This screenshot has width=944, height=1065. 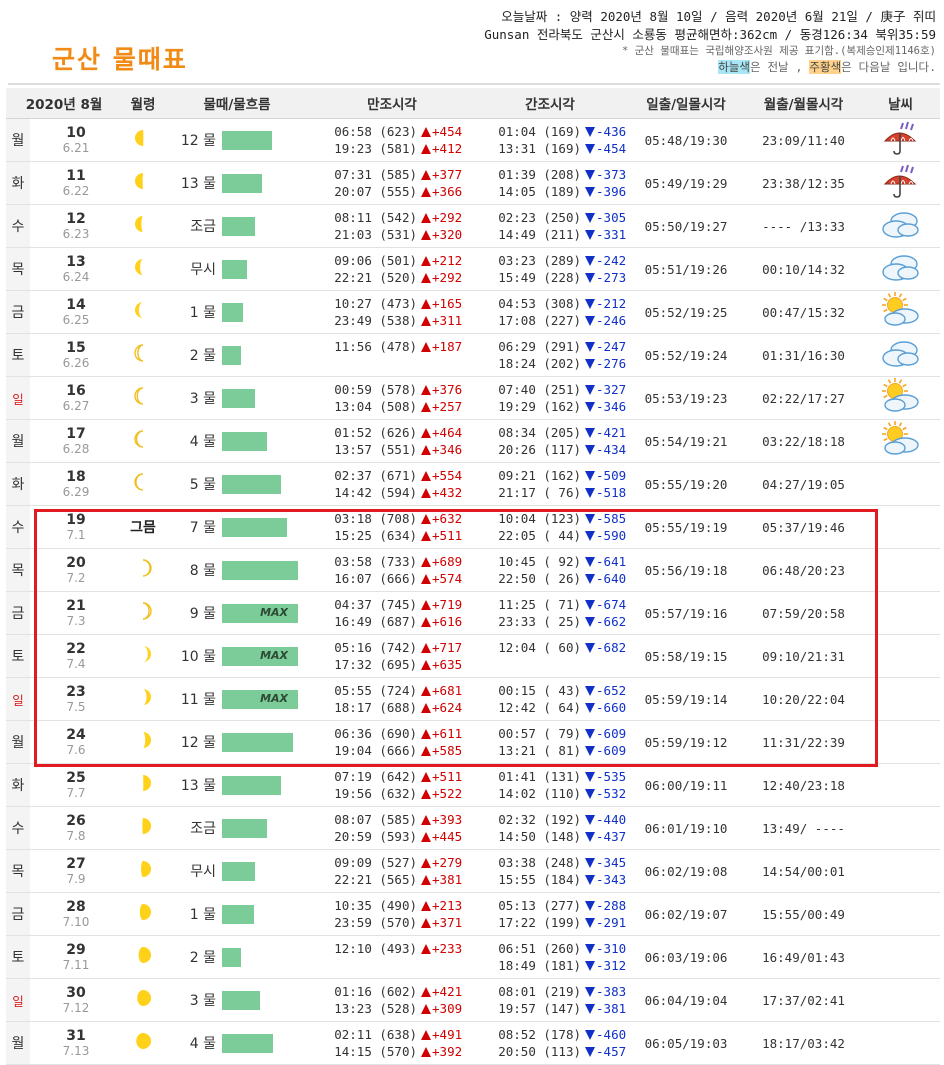 I want to click on low-tide-diff: -288, so click(x=611, y=905).